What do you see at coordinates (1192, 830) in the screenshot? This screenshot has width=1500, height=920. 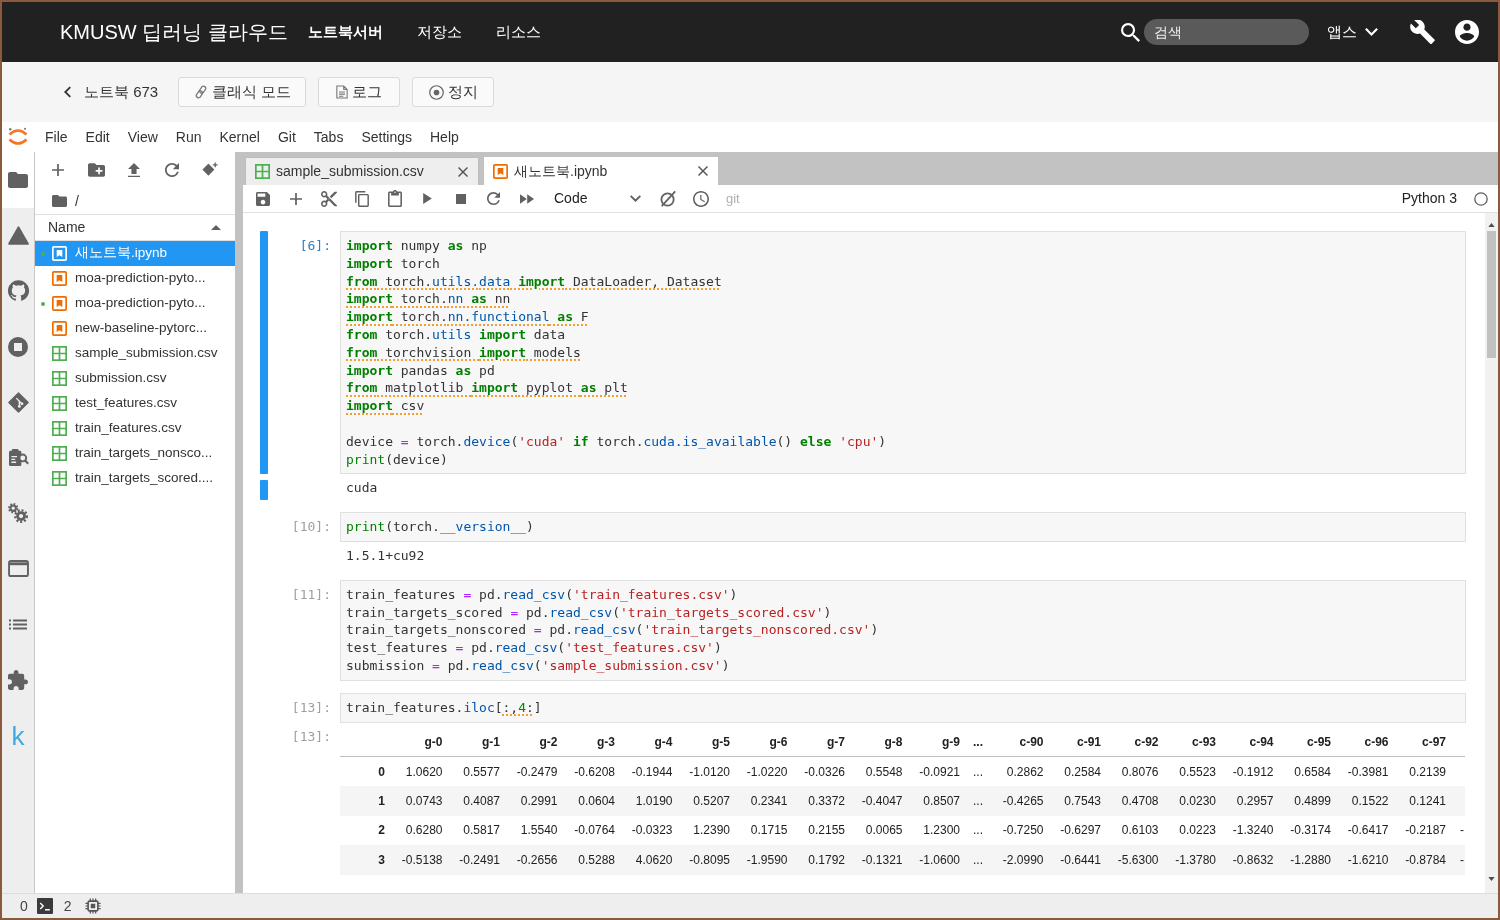 I see `table-cell: 0.0223` at bounding box center [1192, 830].